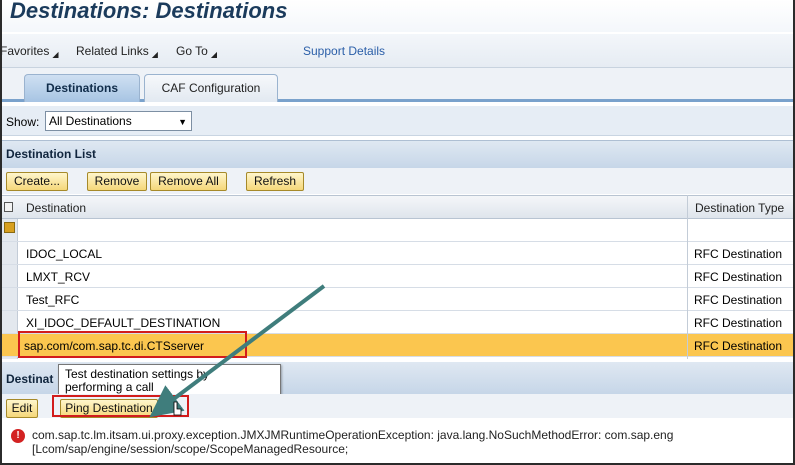  I want to click on title-bar: Destinations, so click(397, 16).